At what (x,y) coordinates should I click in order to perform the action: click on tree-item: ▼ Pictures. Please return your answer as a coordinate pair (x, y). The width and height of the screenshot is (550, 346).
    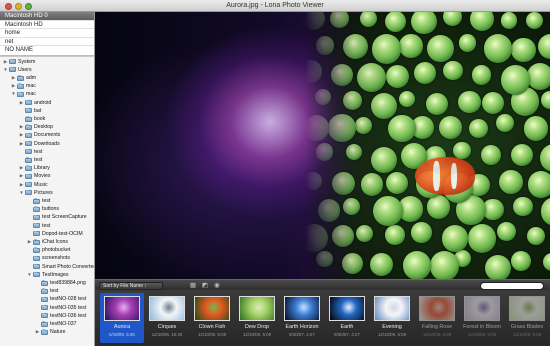
    Looking at the image, I should click on (47, 193).